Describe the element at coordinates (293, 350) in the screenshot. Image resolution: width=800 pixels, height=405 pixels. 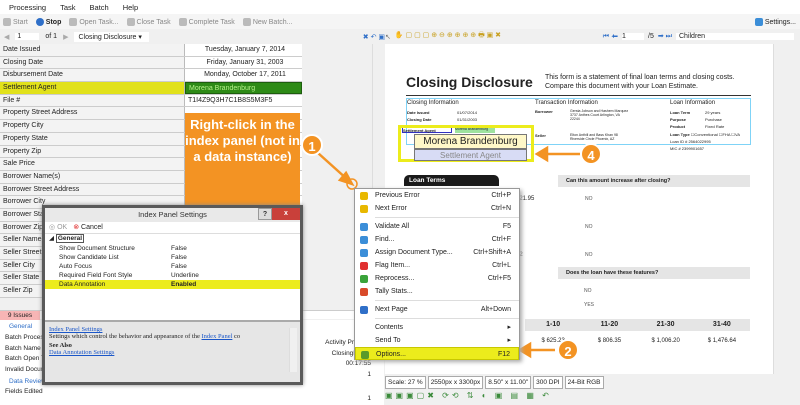
I see `help-scrollbar` at that location.